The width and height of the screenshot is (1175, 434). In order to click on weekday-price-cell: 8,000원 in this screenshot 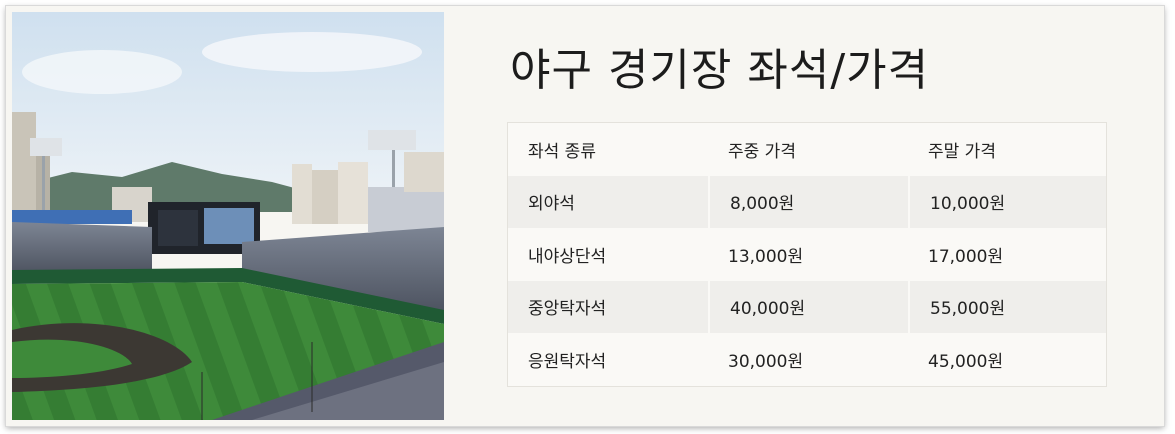, I will do `click(808, 201)`.